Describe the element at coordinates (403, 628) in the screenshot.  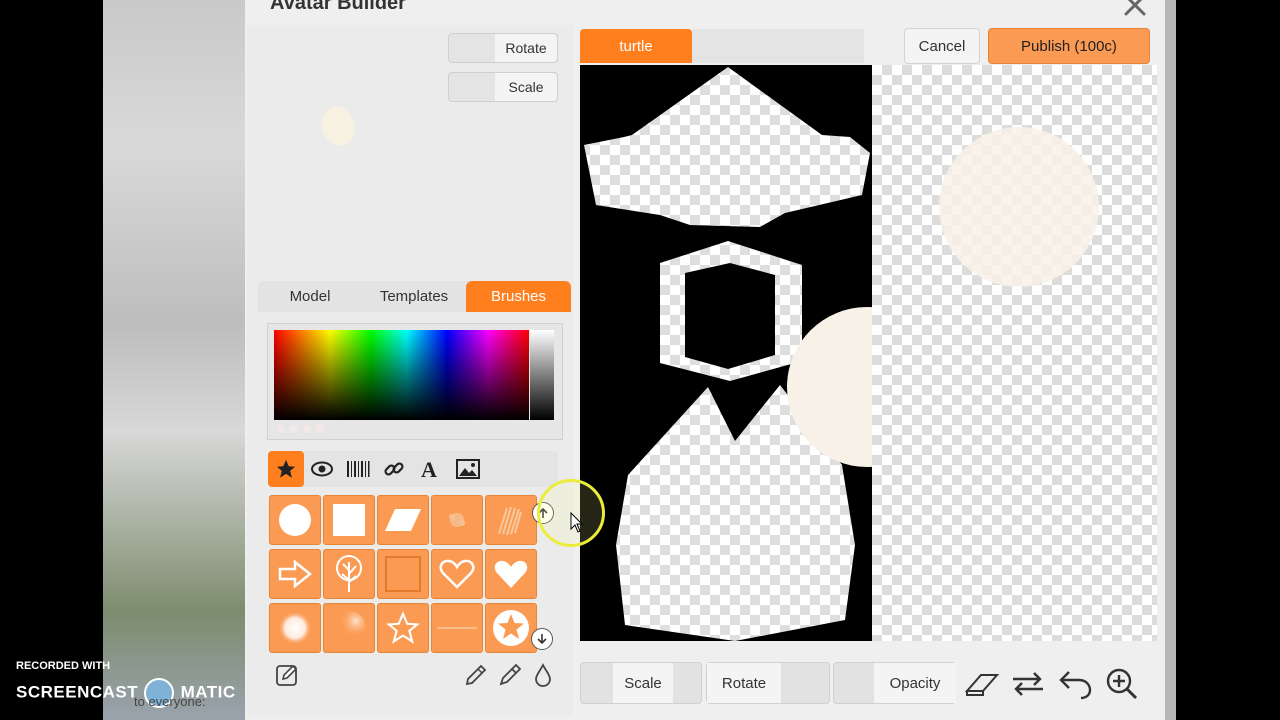
I see `outline-star-brush` at that location.